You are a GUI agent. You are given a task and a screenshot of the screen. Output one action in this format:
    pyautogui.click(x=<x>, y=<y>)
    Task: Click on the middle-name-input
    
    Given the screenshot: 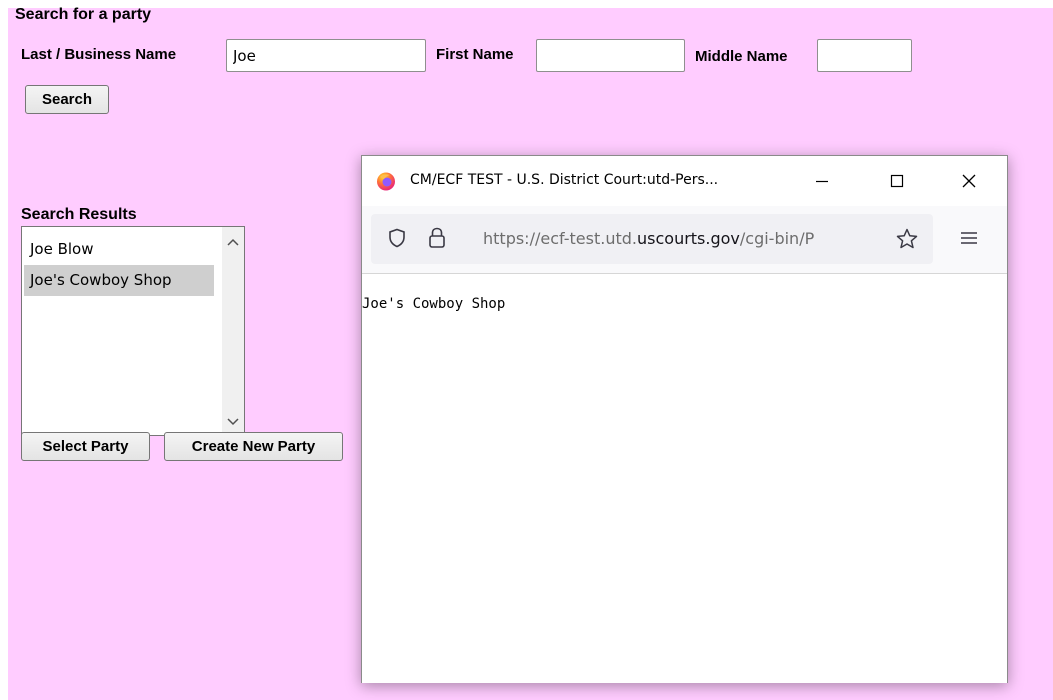 What is the action you would take?
    pyautogui.click(x=864, y=55)
    